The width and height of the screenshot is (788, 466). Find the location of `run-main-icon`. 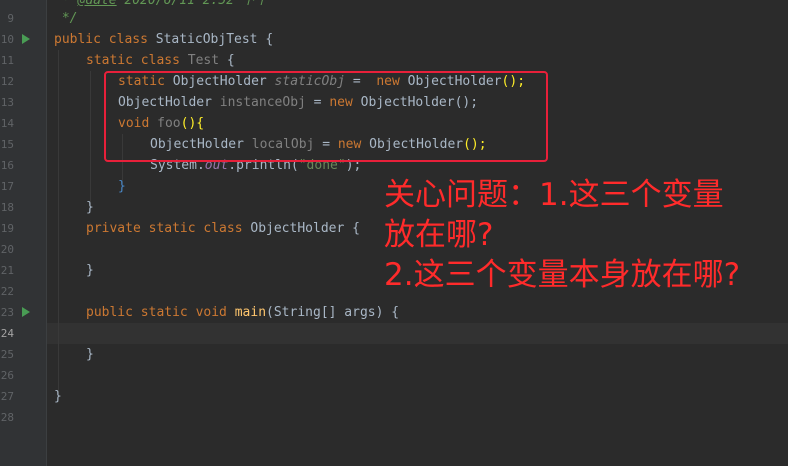

run-main-icon is located at coordinates (26, 312).